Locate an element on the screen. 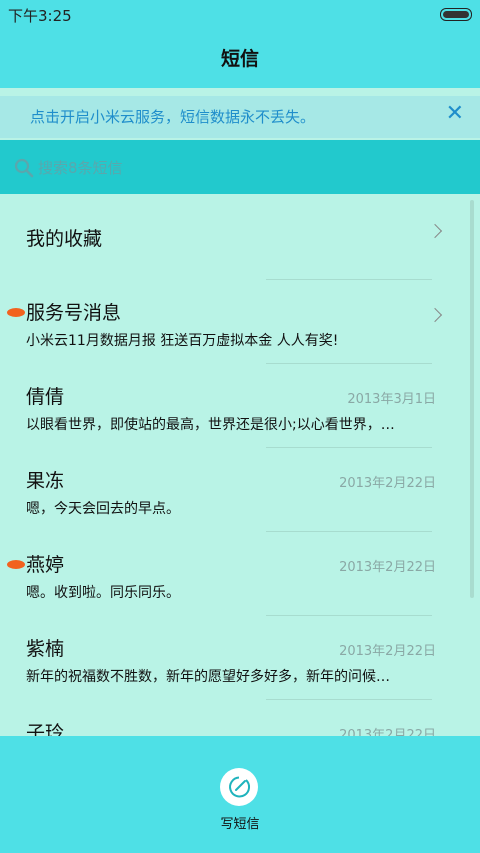  banner-text: 点击开启小米云服务，短信数据永不丢失。 is located at coordinates (172, 116).